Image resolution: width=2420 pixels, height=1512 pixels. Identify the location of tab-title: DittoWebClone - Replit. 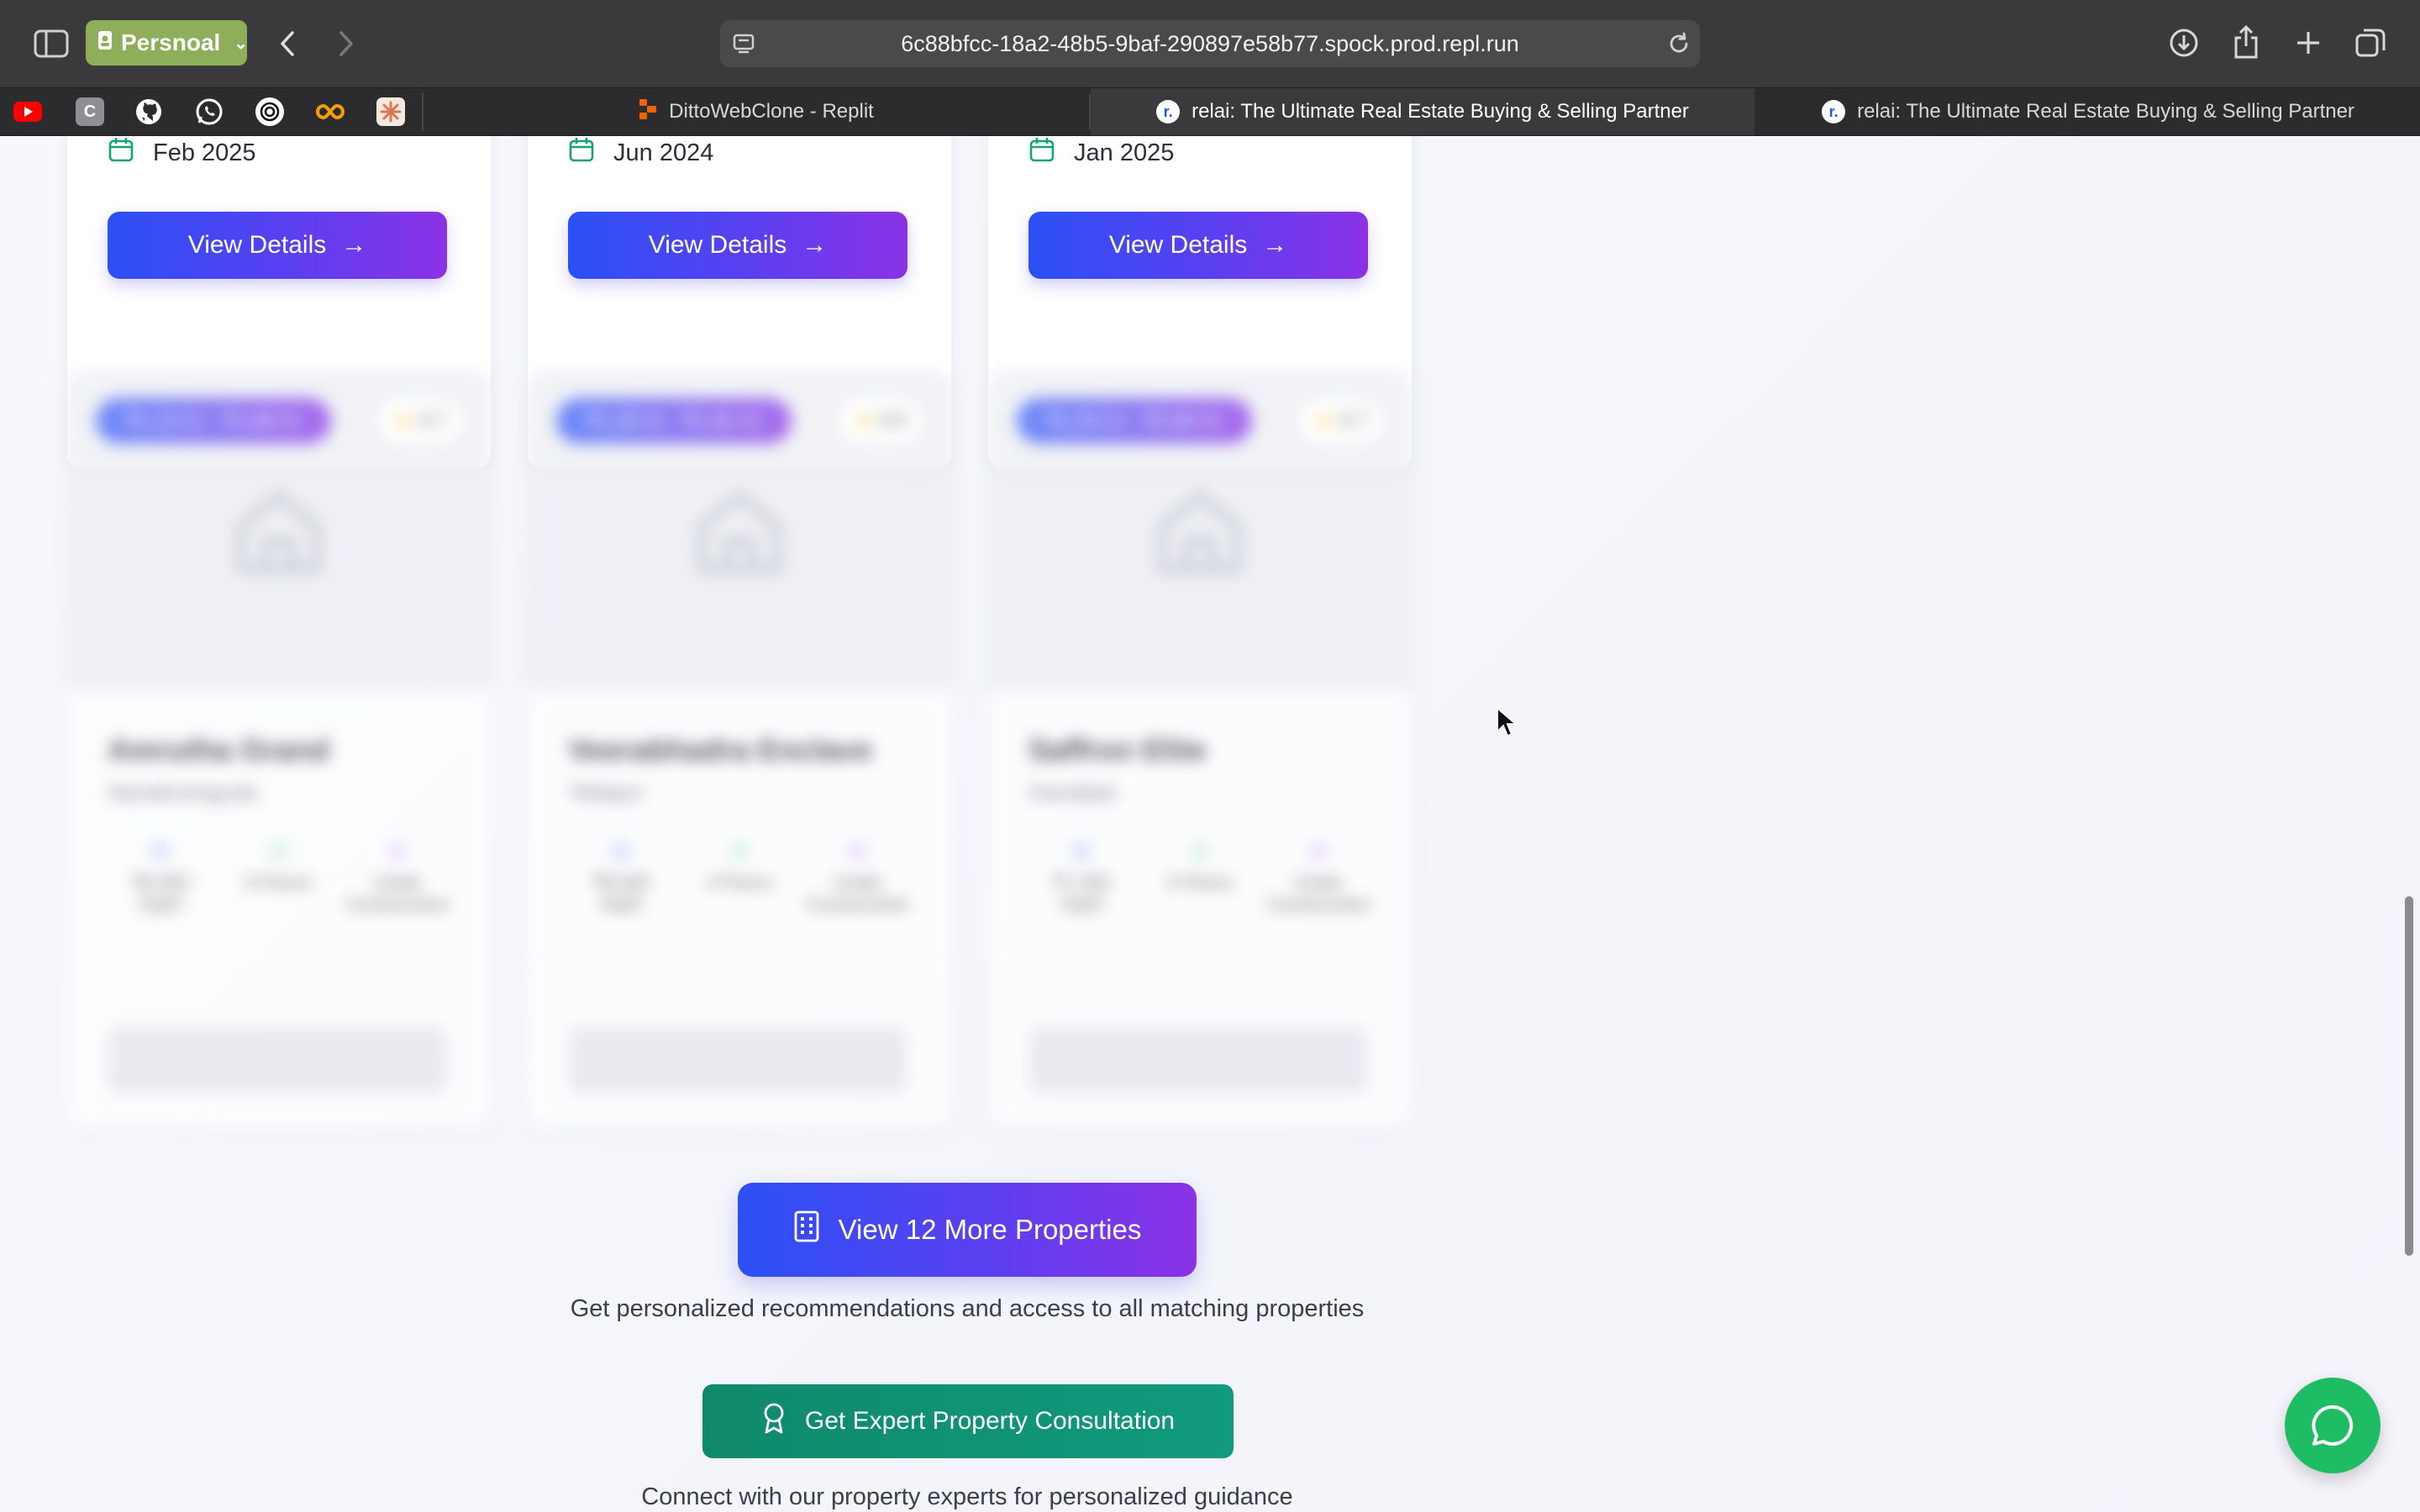
(771, 111).